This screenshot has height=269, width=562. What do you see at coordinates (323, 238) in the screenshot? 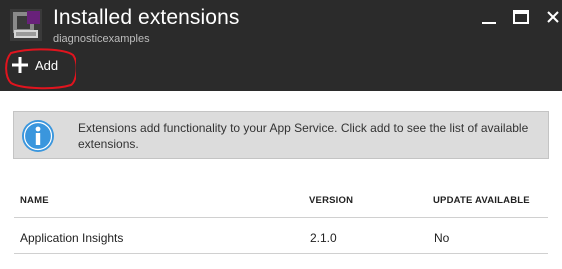
I see `extension-version-cell: 2.1.0` at bounding box center [323, 238].